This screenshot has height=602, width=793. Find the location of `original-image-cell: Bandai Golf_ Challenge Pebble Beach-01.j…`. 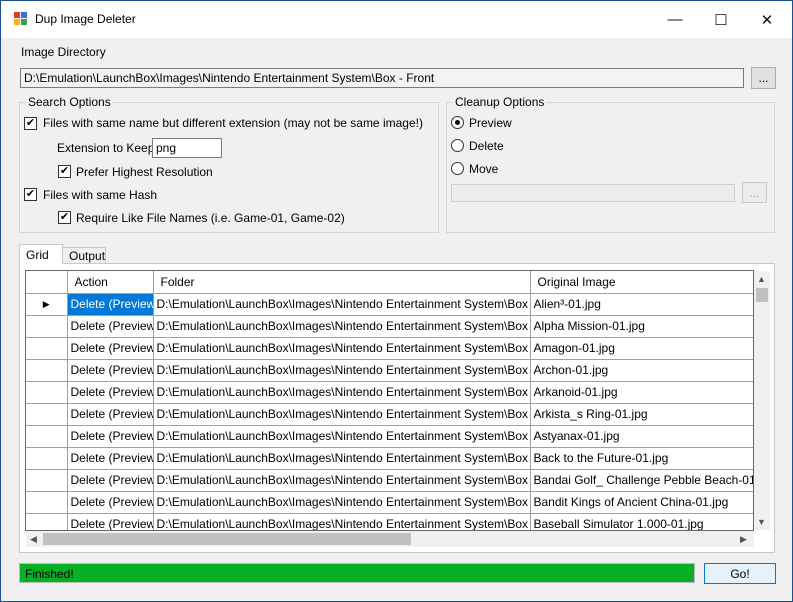

original-image-cell: Bandai Golf_ Challenge Pebble Beach-01.j… is located at coordinates (641, 480).